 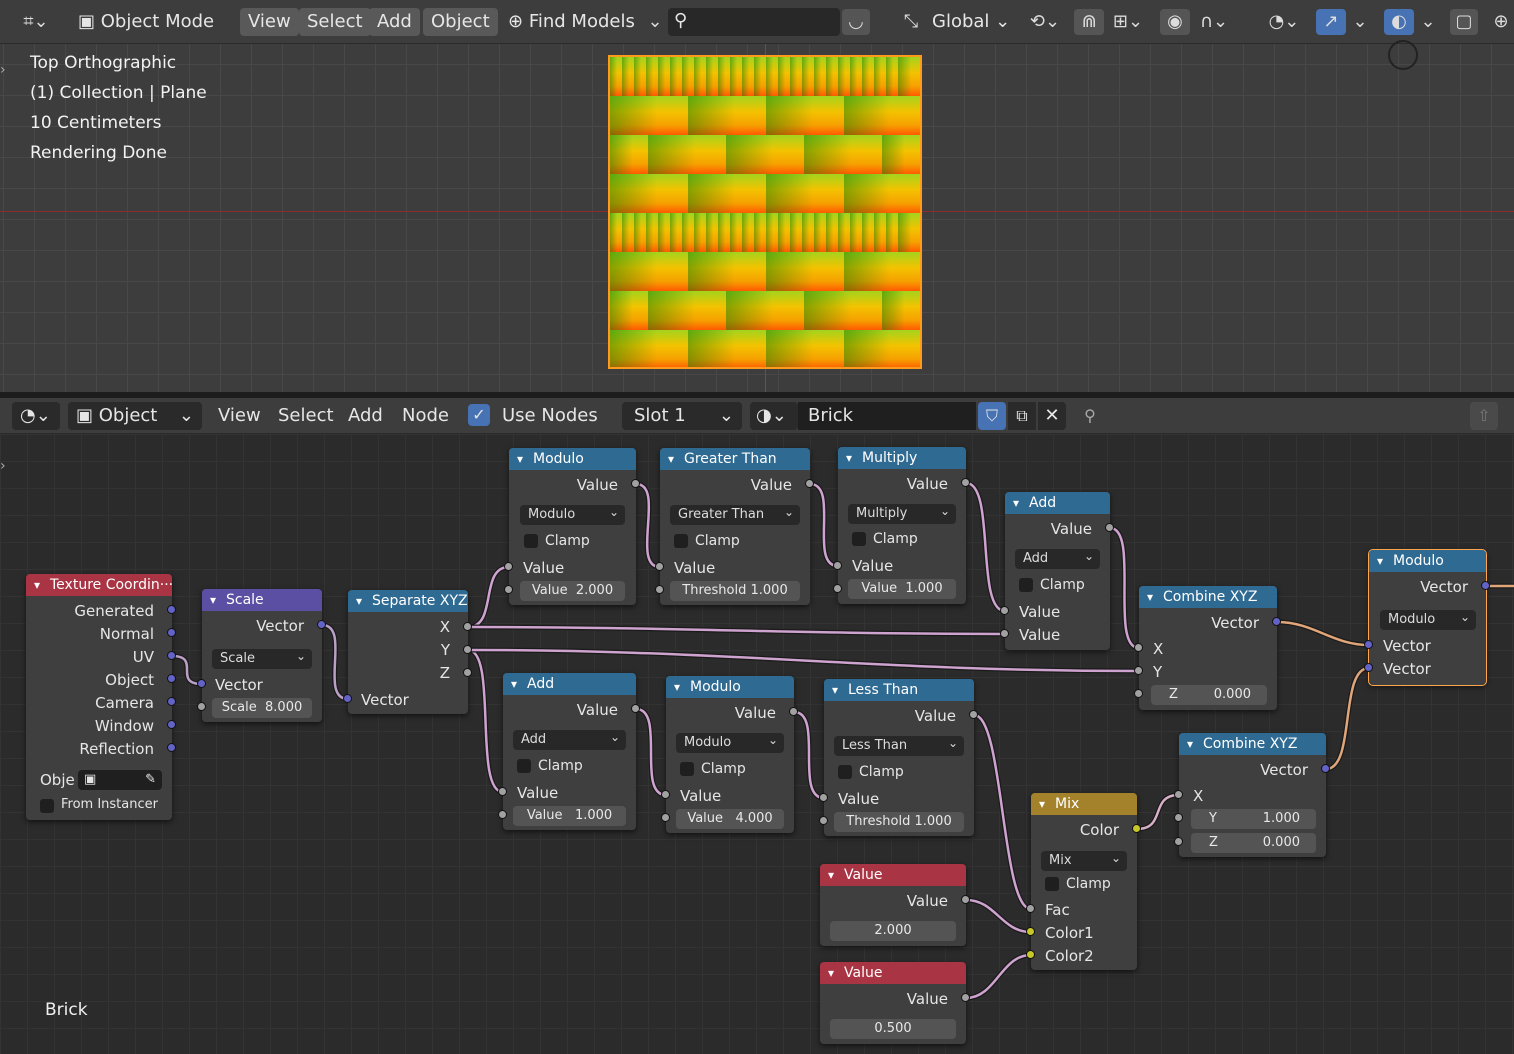 I want to click on falloff-icon: ∩⌄, so click(x=1214, y=22).